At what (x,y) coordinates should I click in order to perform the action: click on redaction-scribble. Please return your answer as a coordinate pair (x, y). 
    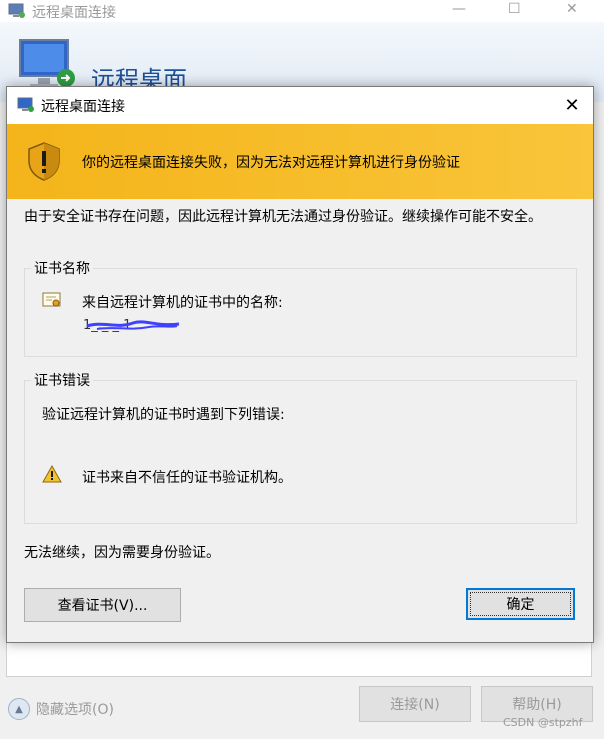
    Looking at the image, I should click on (133, 325).